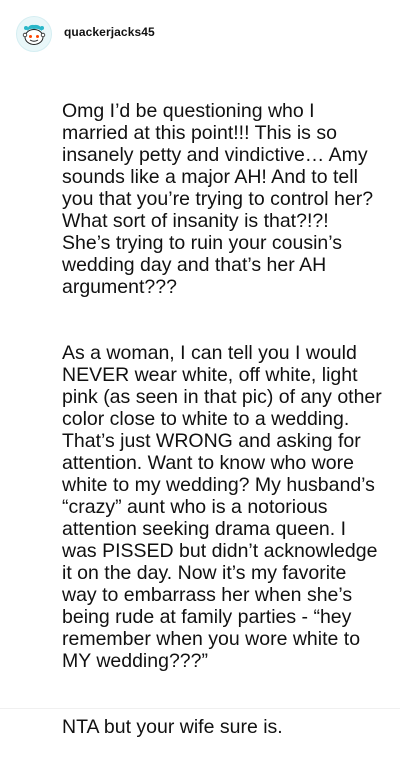 This screenshot has height=782, width=400. I want to click on reddit-snoo-avatar-icon, so click(34, 34).